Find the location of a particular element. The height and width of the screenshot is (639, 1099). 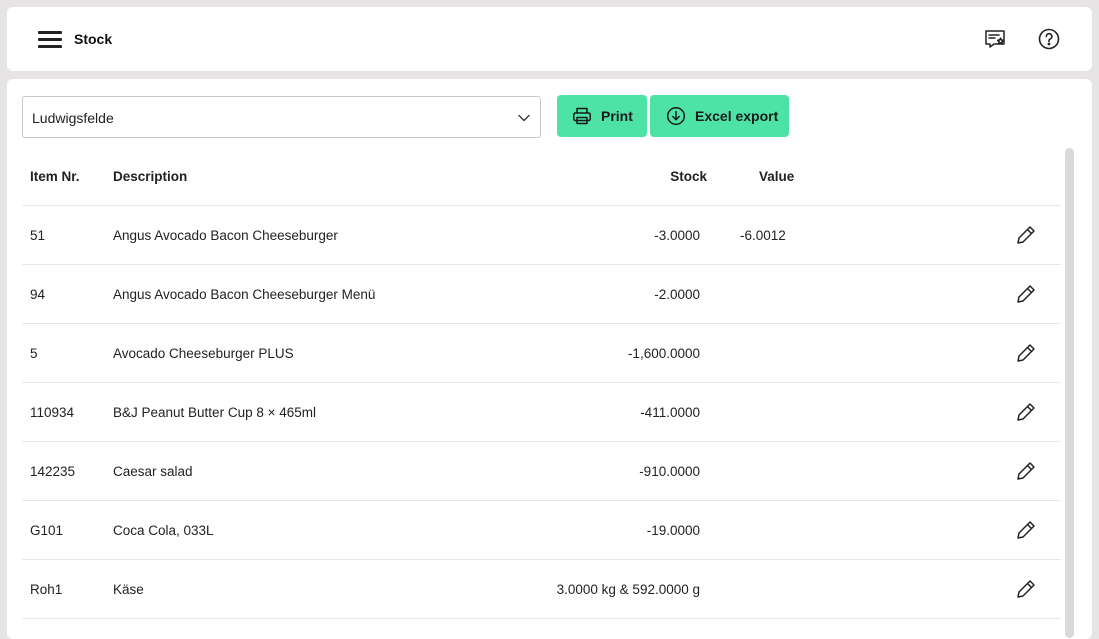

item-nr-cell: 94 is located at coordinates (38, 294).